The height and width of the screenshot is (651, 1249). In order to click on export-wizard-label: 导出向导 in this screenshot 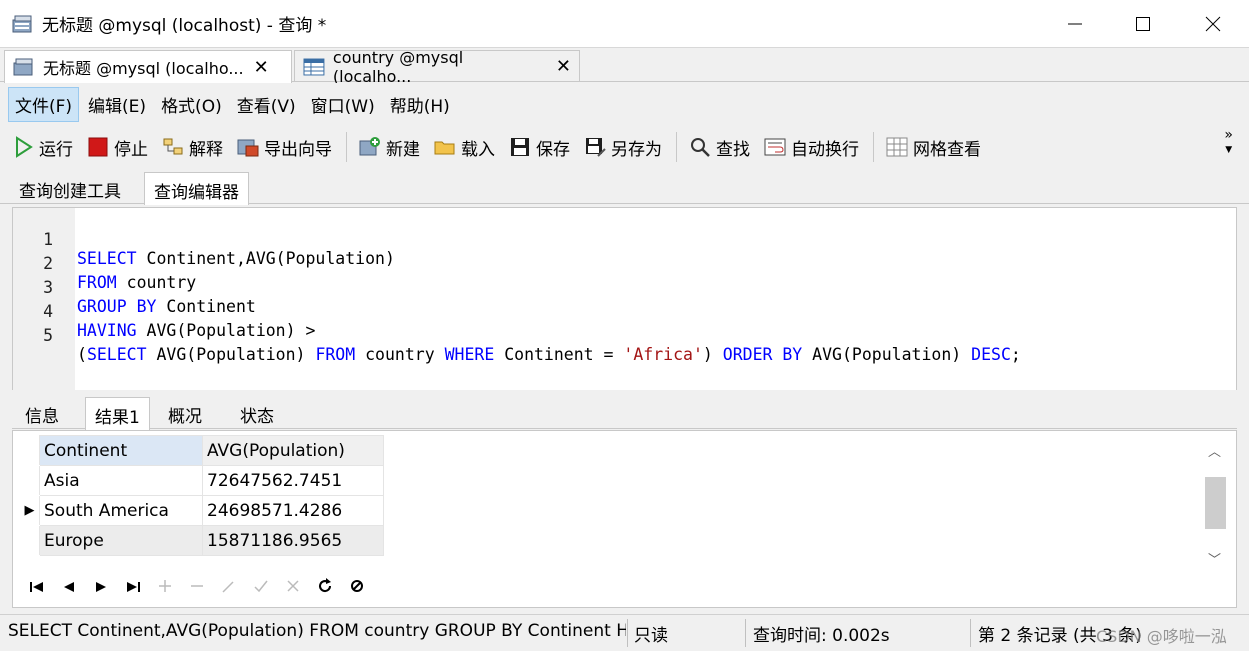, I will do `click(298, 149)`.